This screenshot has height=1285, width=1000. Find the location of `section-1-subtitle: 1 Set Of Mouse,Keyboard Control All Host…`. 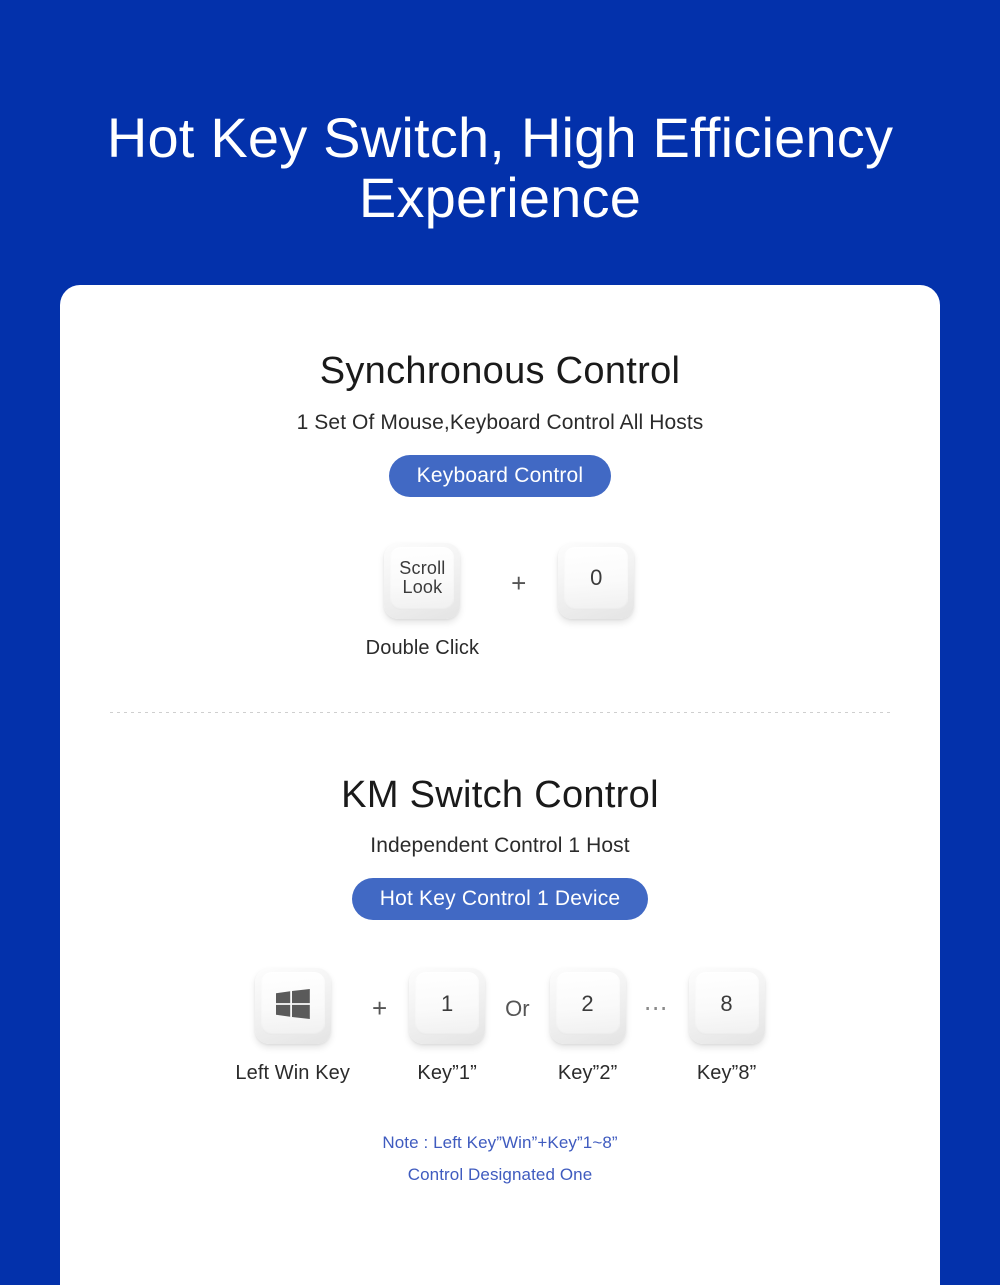

section-1-subtitle: 1 Set Of Mouse,Keyboard Control All Host… is located at coordinates (500, 422).